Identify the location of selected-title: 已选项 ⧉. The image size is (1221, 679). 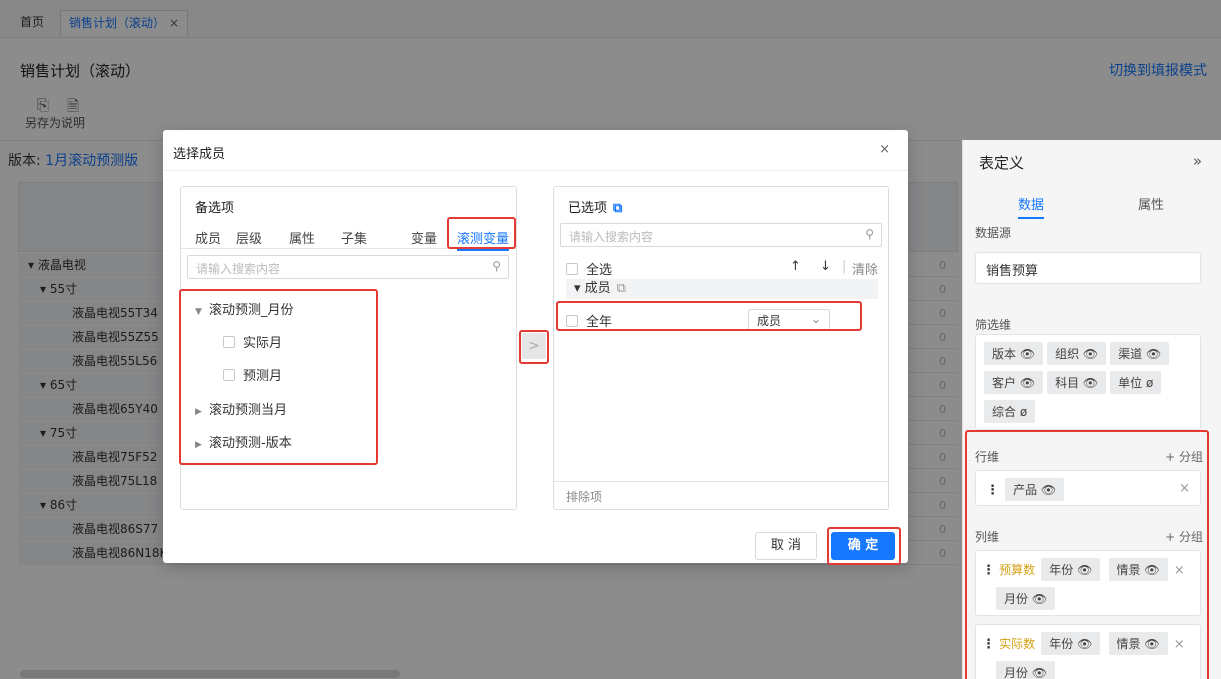
(595, 206).